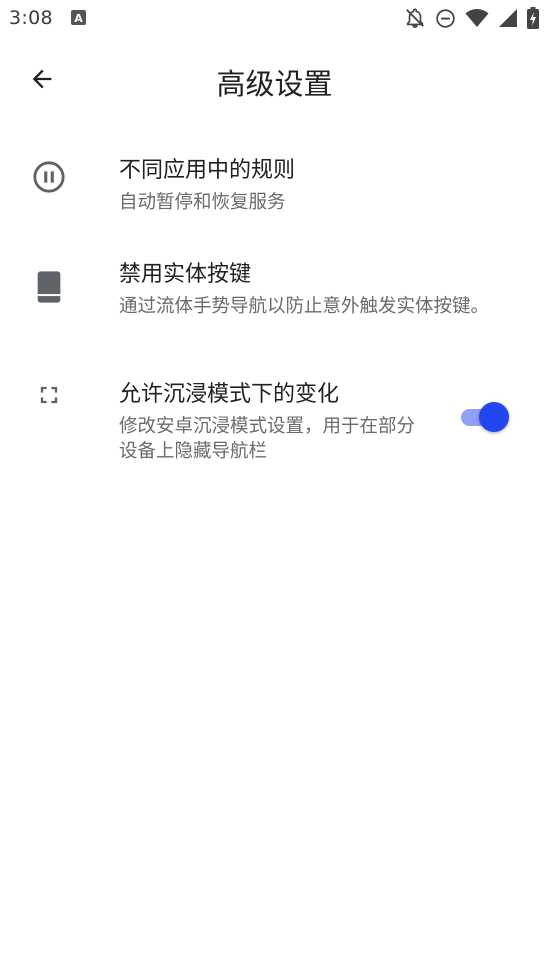 The image size is (549, 976). Describe the element at coordinates (494, 417) in the screenshot. I see `toggle-thumb` at that location.